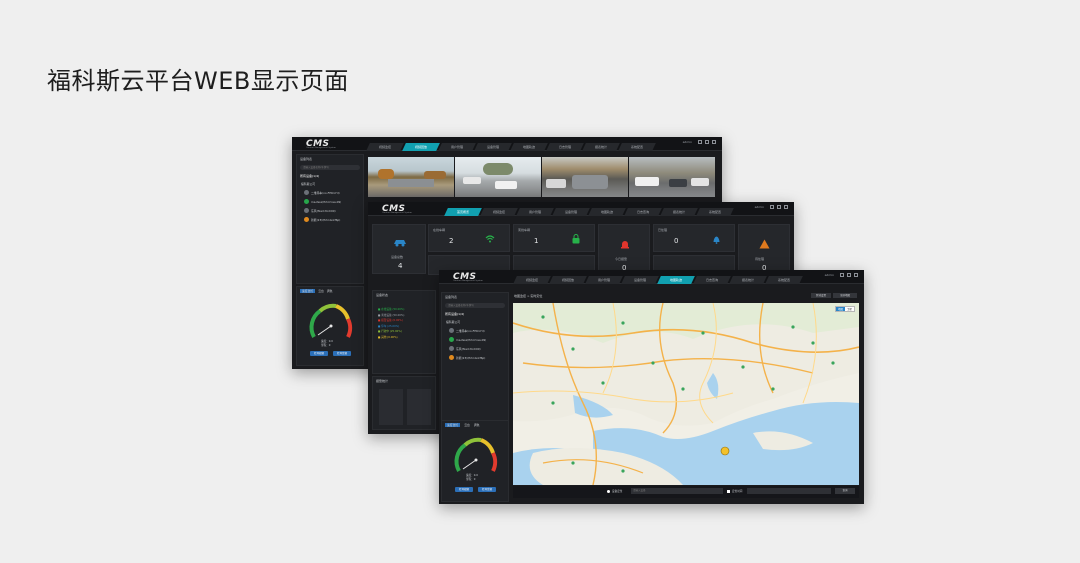 Image resolution: width=1080 pixels, height=563 pixels. I want to click on time-input, so click(789, 491).